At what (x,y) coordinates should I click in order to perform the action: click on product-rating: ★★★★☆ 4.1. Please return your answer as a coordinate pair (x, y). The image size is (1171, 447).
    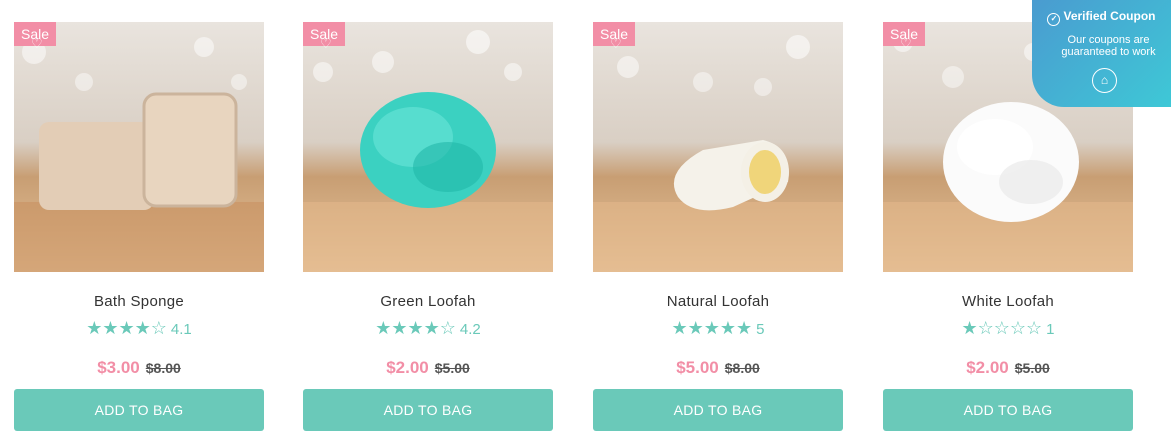
    Looking at the image, I should click on (139, 328).